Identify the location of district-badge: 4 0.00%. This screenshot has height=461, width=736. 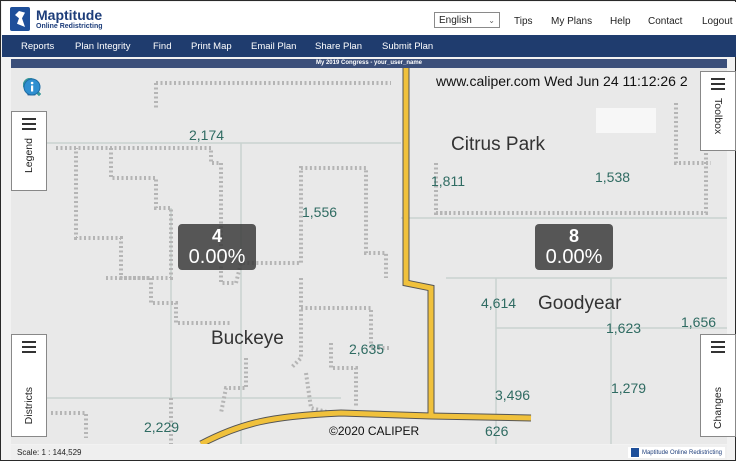
(217, 247).